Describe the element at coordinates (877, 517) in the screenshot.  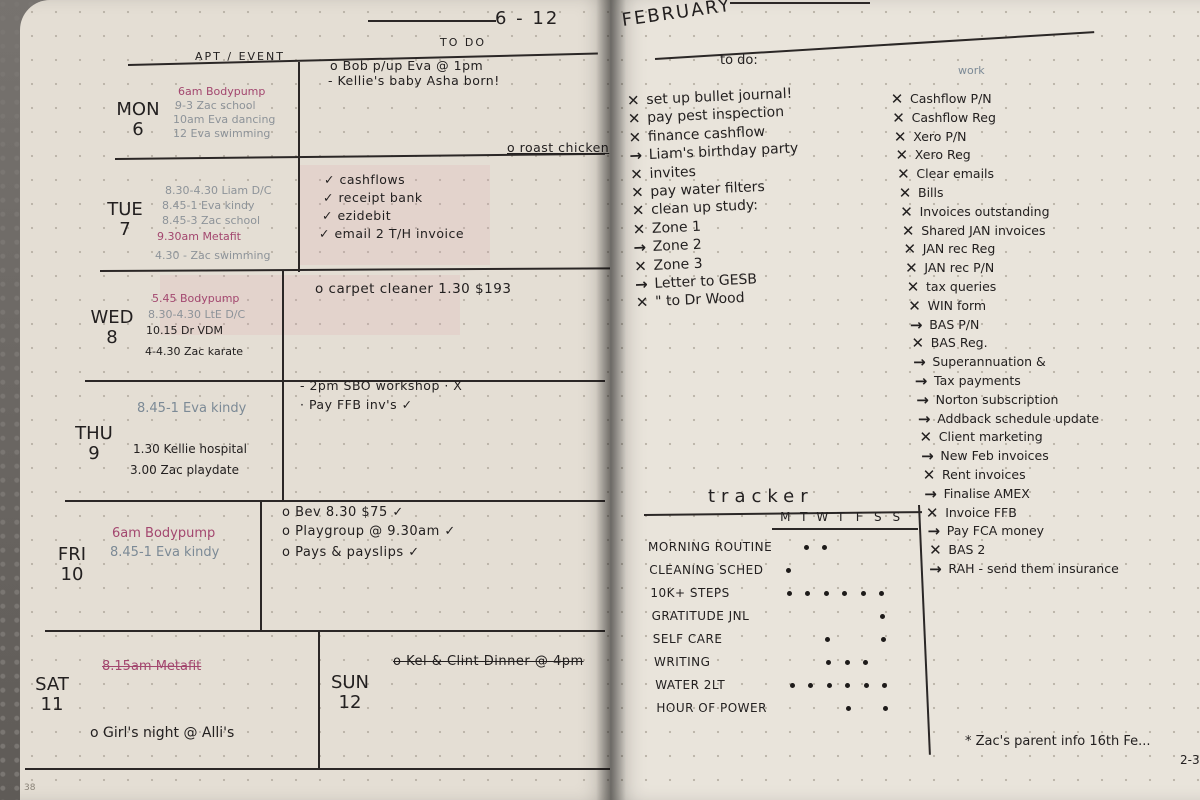
I see `tracker-day-label: S` at that location.